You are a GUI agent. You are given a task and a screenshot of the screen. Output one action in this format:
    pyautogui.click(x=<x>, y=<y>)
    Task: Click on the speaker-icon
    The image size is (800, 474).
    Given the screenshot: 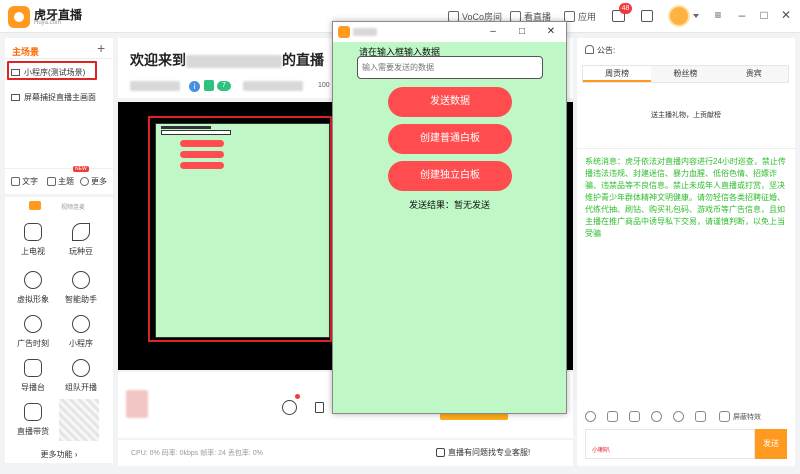 What is the action you would take?
    pyautogui.click(x=319, y=407)
    